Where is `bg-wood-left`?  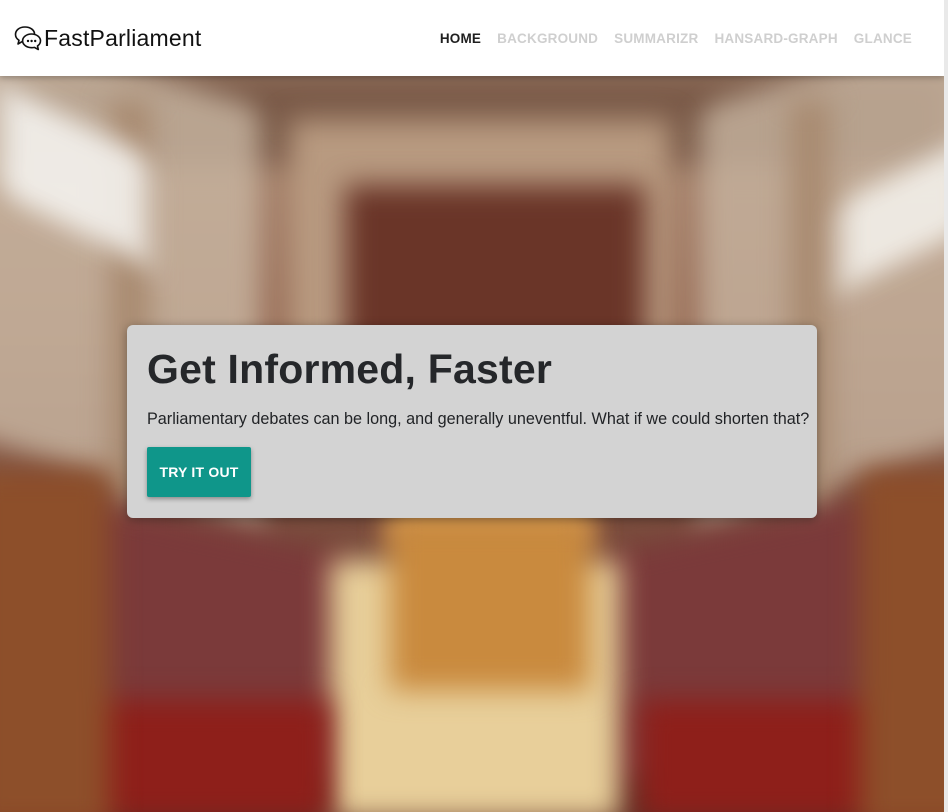
bg-wood-left is located at coordinates (55, 641).